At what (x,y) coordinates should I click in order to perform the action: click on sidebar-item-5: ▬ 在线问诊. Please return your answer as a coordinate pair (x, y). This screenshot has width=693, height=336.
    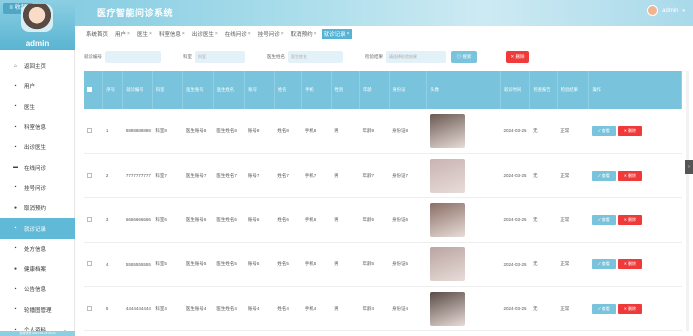
    Looking at the image, I should click on (37, 167).